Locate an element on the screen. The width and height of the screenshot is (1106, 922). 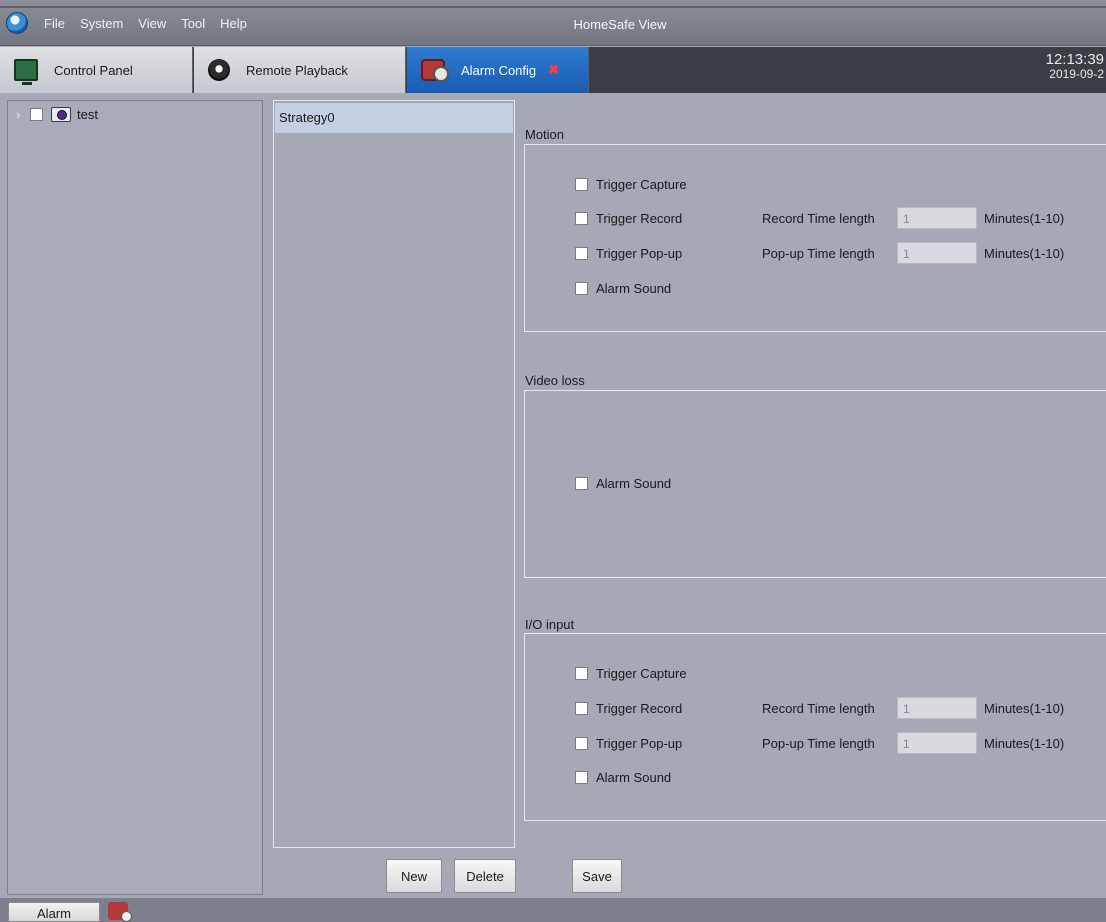
camera-icon is located at coordinates (61, 114).